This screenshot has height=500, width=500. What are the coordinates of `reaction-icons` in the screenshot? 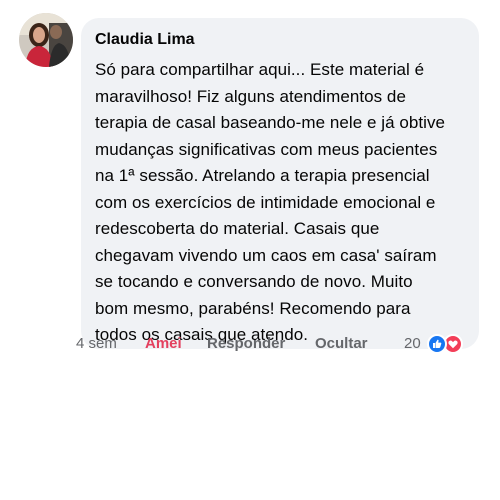 It's located at (449, 344).